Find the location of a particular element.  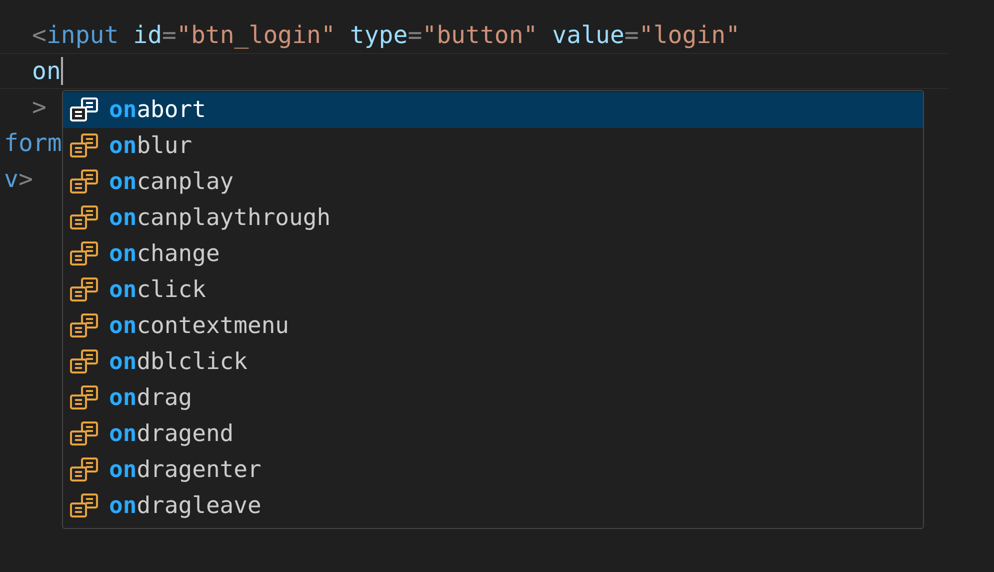

text-cursor is located at coordinates (61, 71).